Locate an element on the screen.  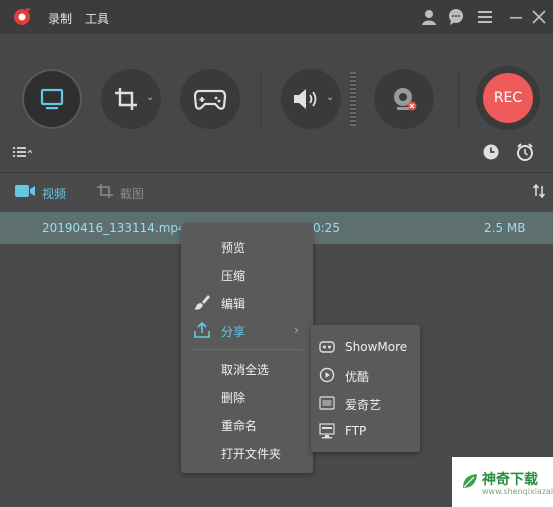
share-item-ftp: FTP is located at coordinates (365, 431).